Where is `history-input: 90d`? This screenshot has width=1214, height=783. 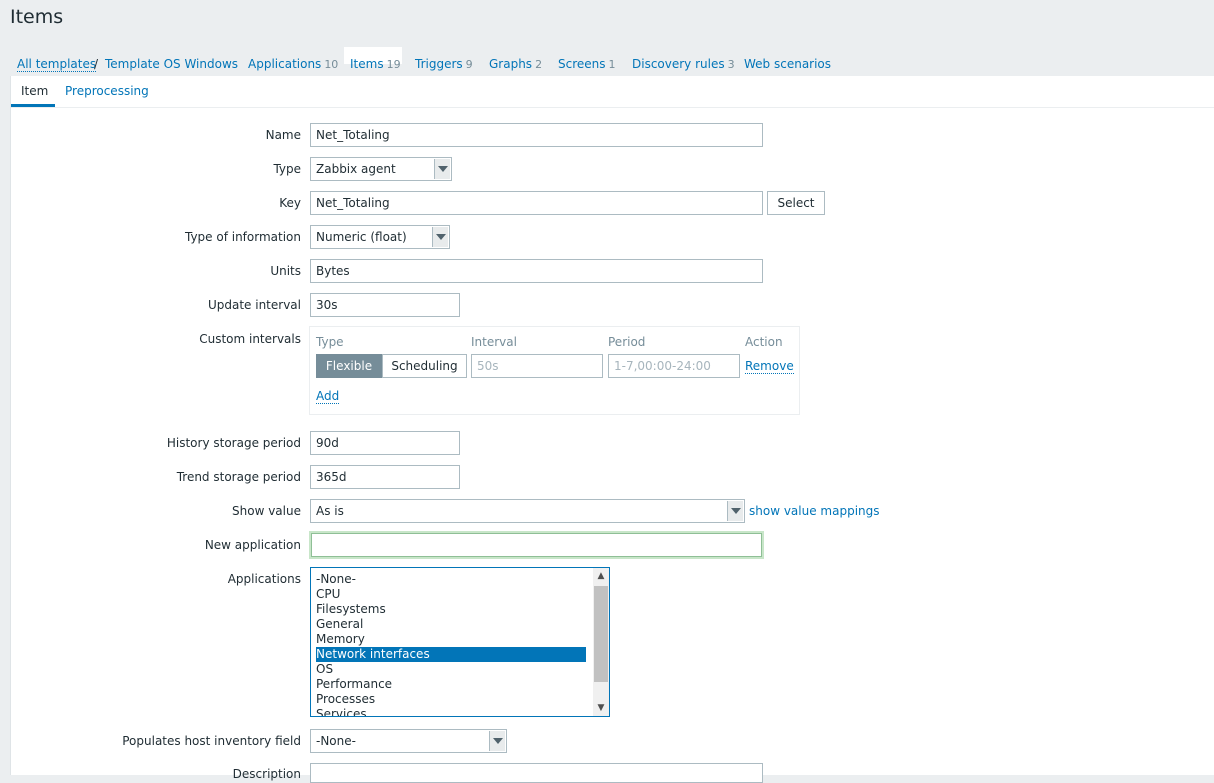
history-input: 90d is located at coordinates (385, 443).